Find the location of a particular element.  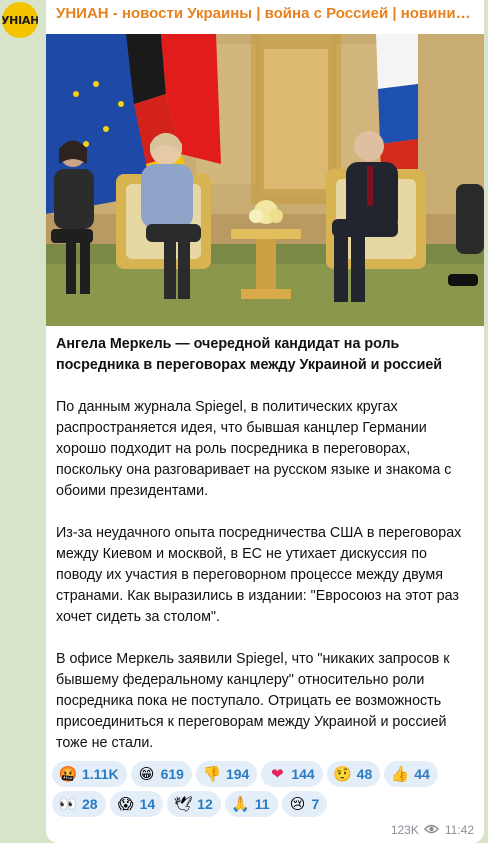

thumbs-down-icon: 👎 is located at coordinates (212, 774).